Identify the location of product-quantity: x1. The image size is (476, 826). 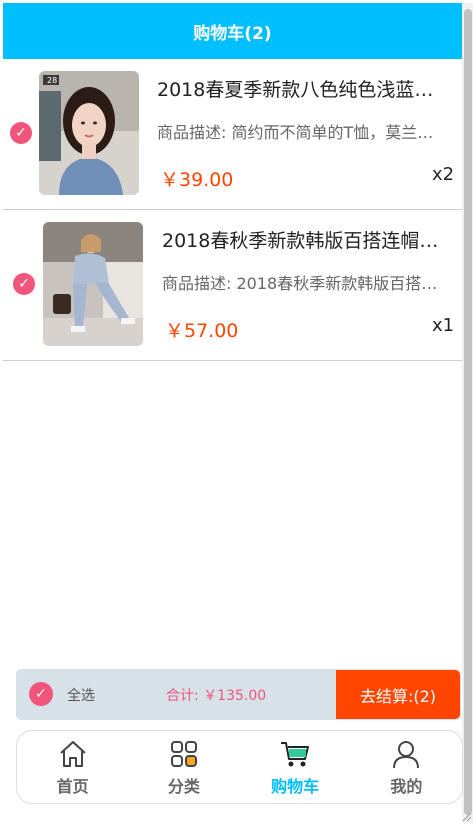
(443, 325).